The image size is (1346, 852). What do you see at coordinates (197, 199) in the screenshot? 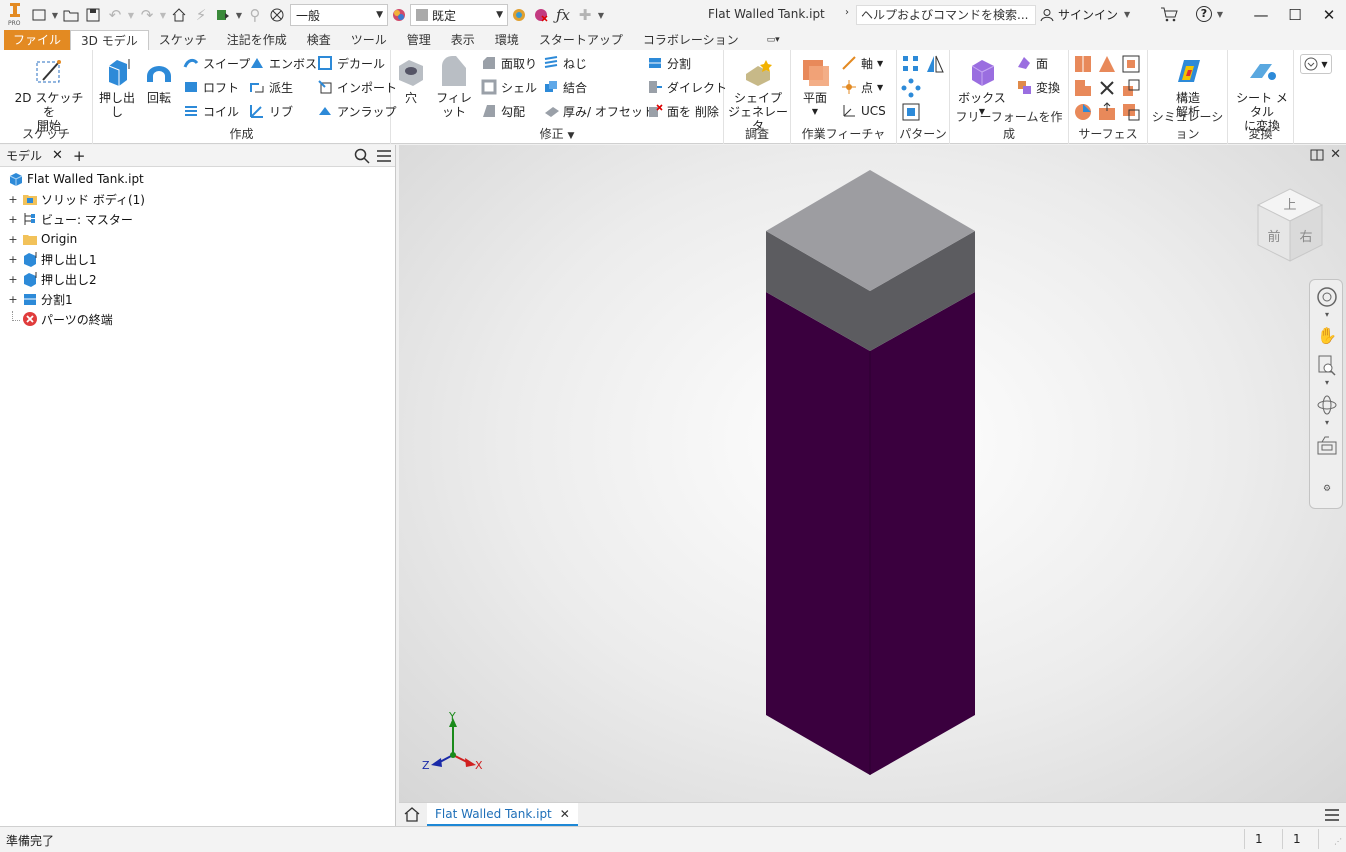
I see `tree-item-solid-bodies: + ソリッド ボディ(1)` at bounding box center [197, 199].